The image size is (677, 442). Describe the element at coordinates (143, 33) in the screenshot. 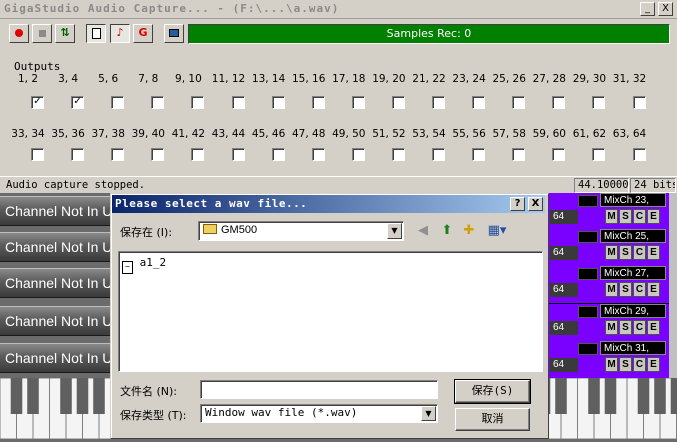

I see `g-button: G` at that location.